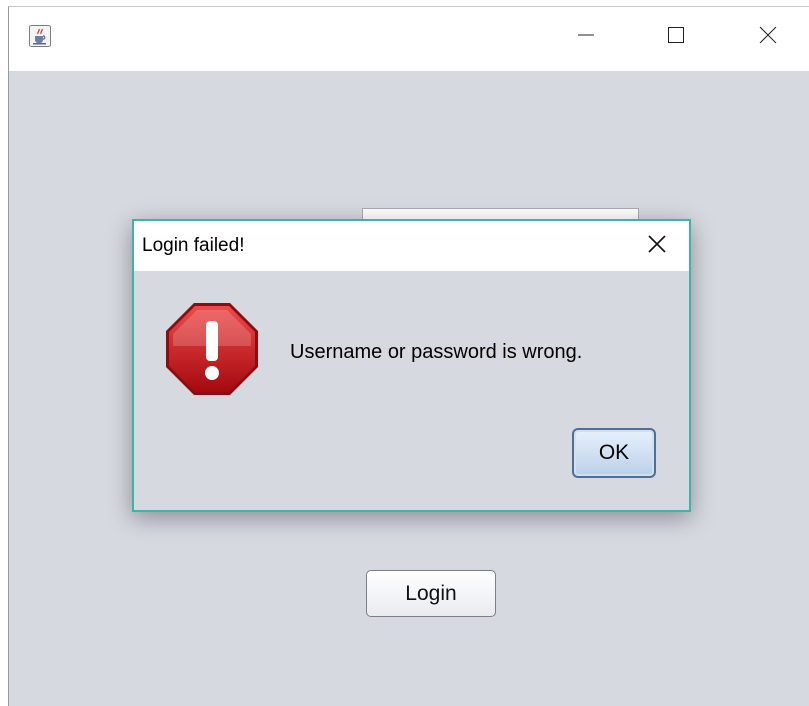 The height and width of the screenshot is (706, 809). Describe the element at coordinates (193, 245) in the screenshot. I see `dialog-title: Login failed!` at that location.